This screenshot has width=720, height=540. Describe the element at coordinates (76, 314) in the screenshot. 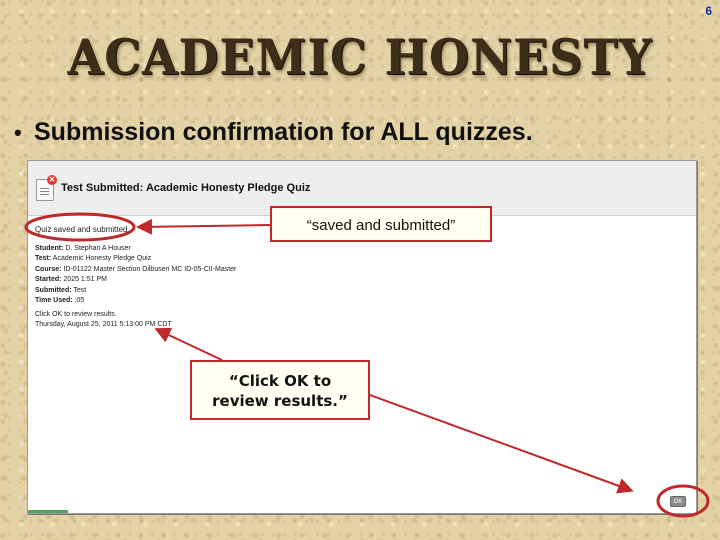

I see `ok-instruction-text: Click OK to review results.` at that location.